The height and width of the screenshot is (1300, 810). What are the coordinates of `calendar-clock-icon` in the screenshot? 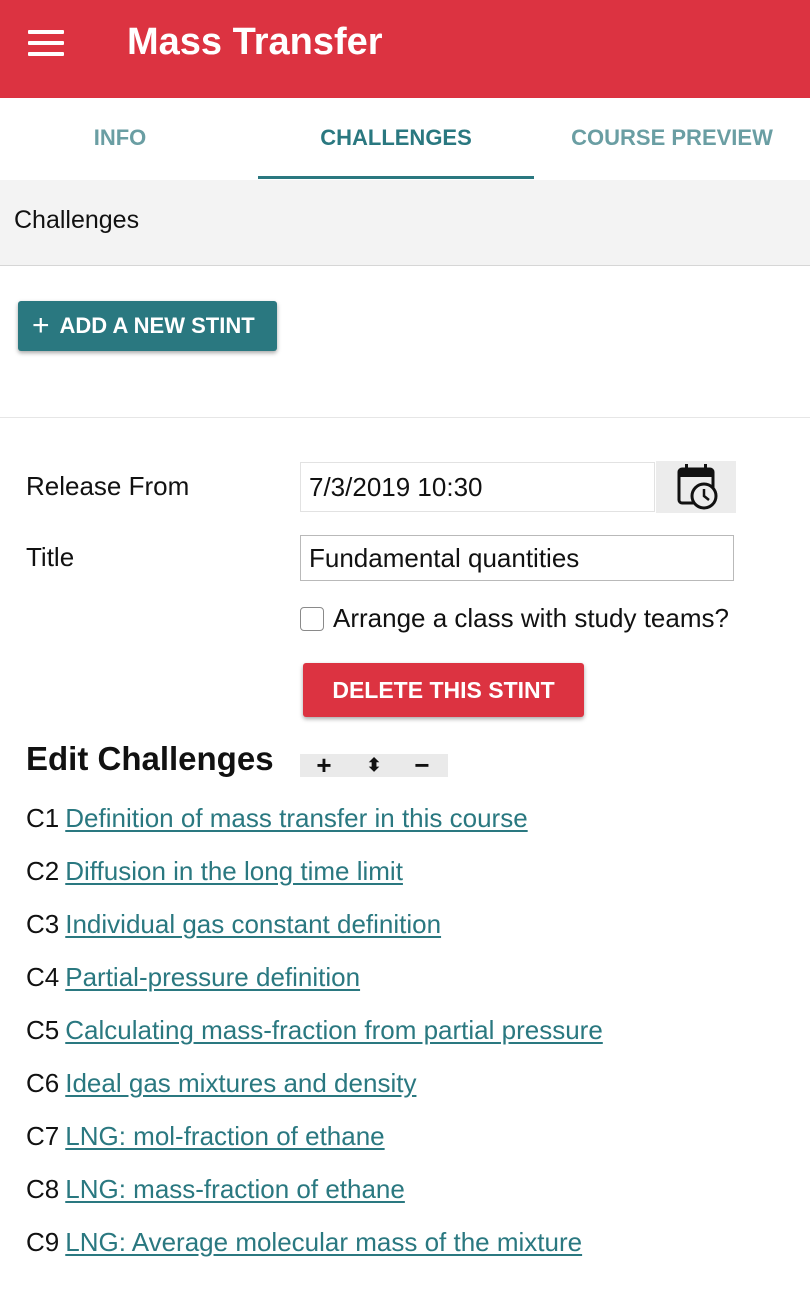 It's located at (697, 487).